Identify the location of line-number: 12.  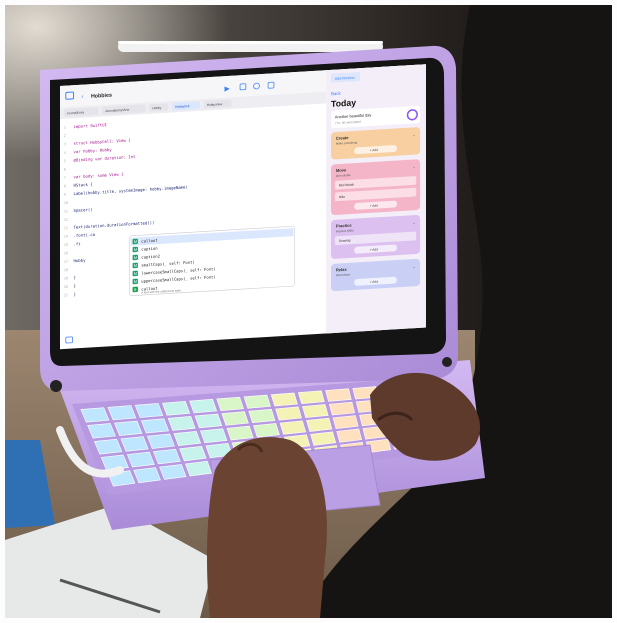
(66, 220).